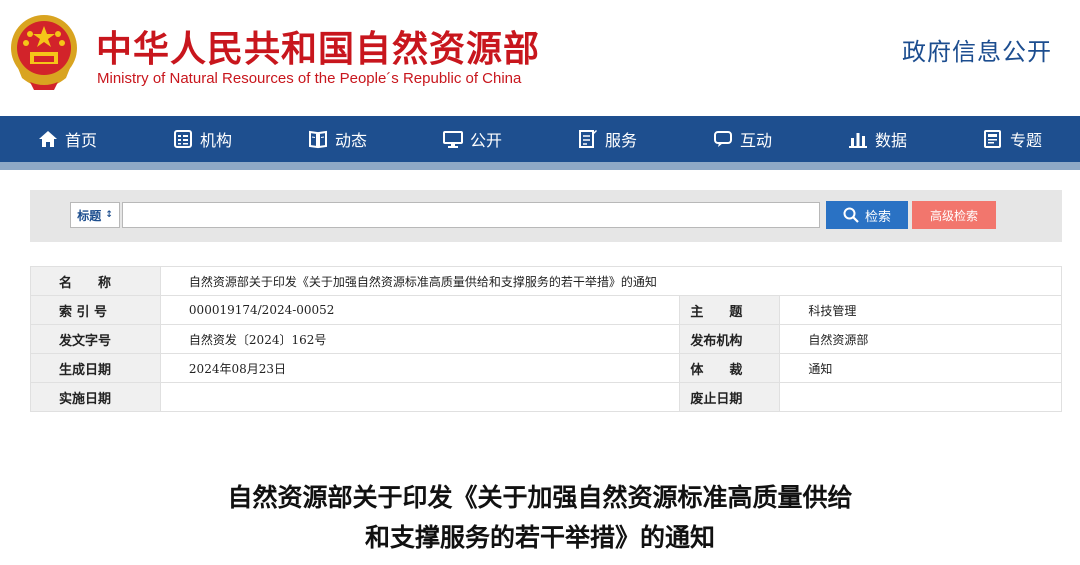  What do you see at coordinates (587, 139) in the screenshot?
I see `document-edit-icon` at bounding box center [587, 139].